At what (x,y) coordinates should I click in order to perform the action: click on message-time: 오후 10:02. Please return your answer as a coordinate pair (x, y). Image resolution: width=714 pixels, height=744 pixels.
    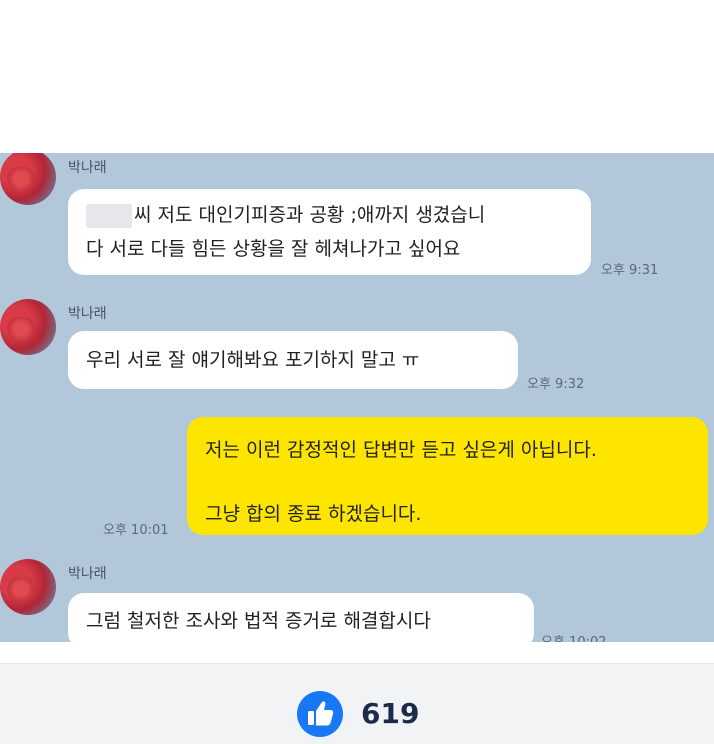
    Looking at the image, I should click on (574, 636).